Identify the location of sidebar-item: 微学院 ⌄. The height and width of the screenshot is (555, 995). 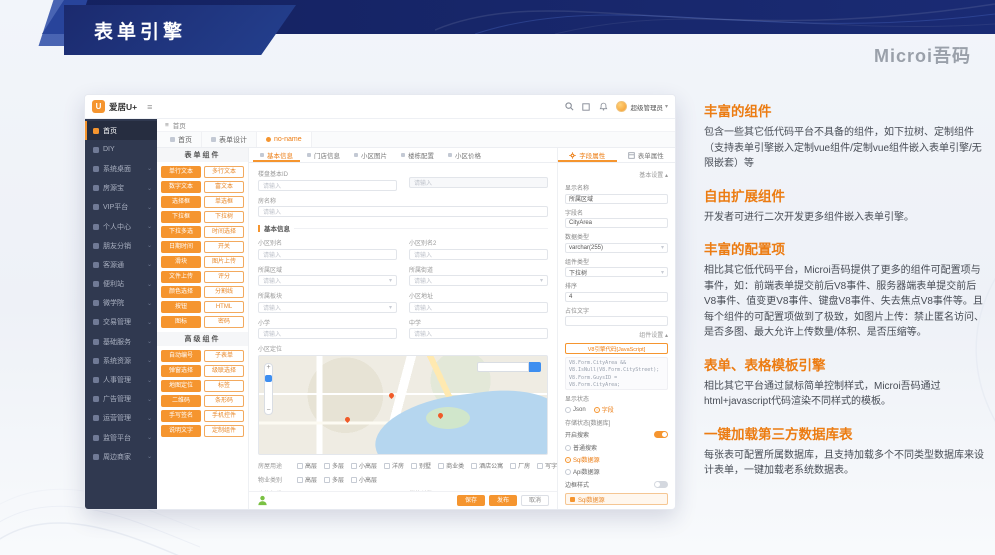
(121, 303).